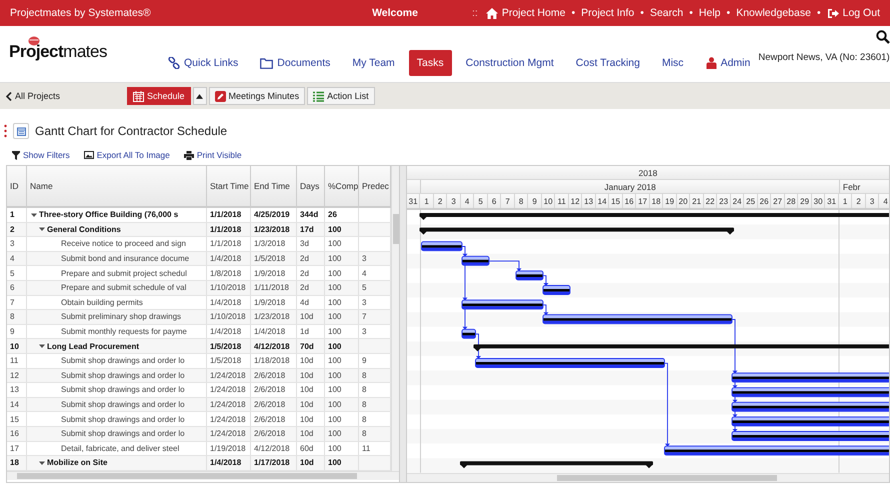  What do you see at coordinates (274, 186) in the screenshot?
I see `column-header: End Time` at bounding box center [274, 186].